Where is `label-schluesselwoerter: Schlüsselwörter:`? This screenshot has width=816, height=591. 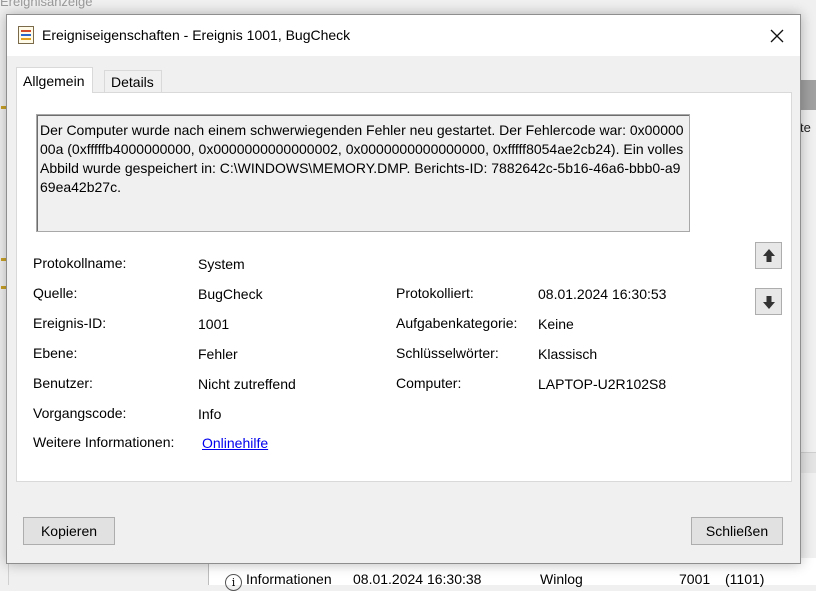 label-schluesselwoerter: Schlüsselwörter: is located at coordinates (447, 353).